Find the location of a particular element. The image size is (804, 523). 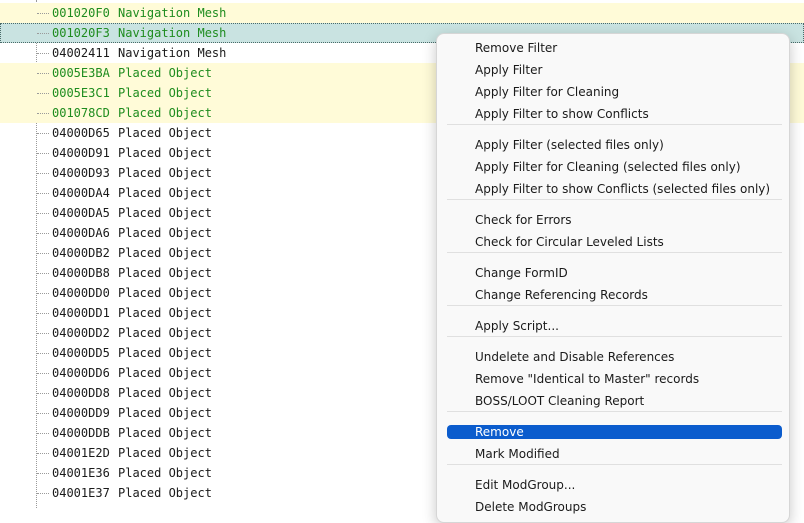

menu-item-change-referencing-records: Change Referencing Records is located at coordinates (614, 295).